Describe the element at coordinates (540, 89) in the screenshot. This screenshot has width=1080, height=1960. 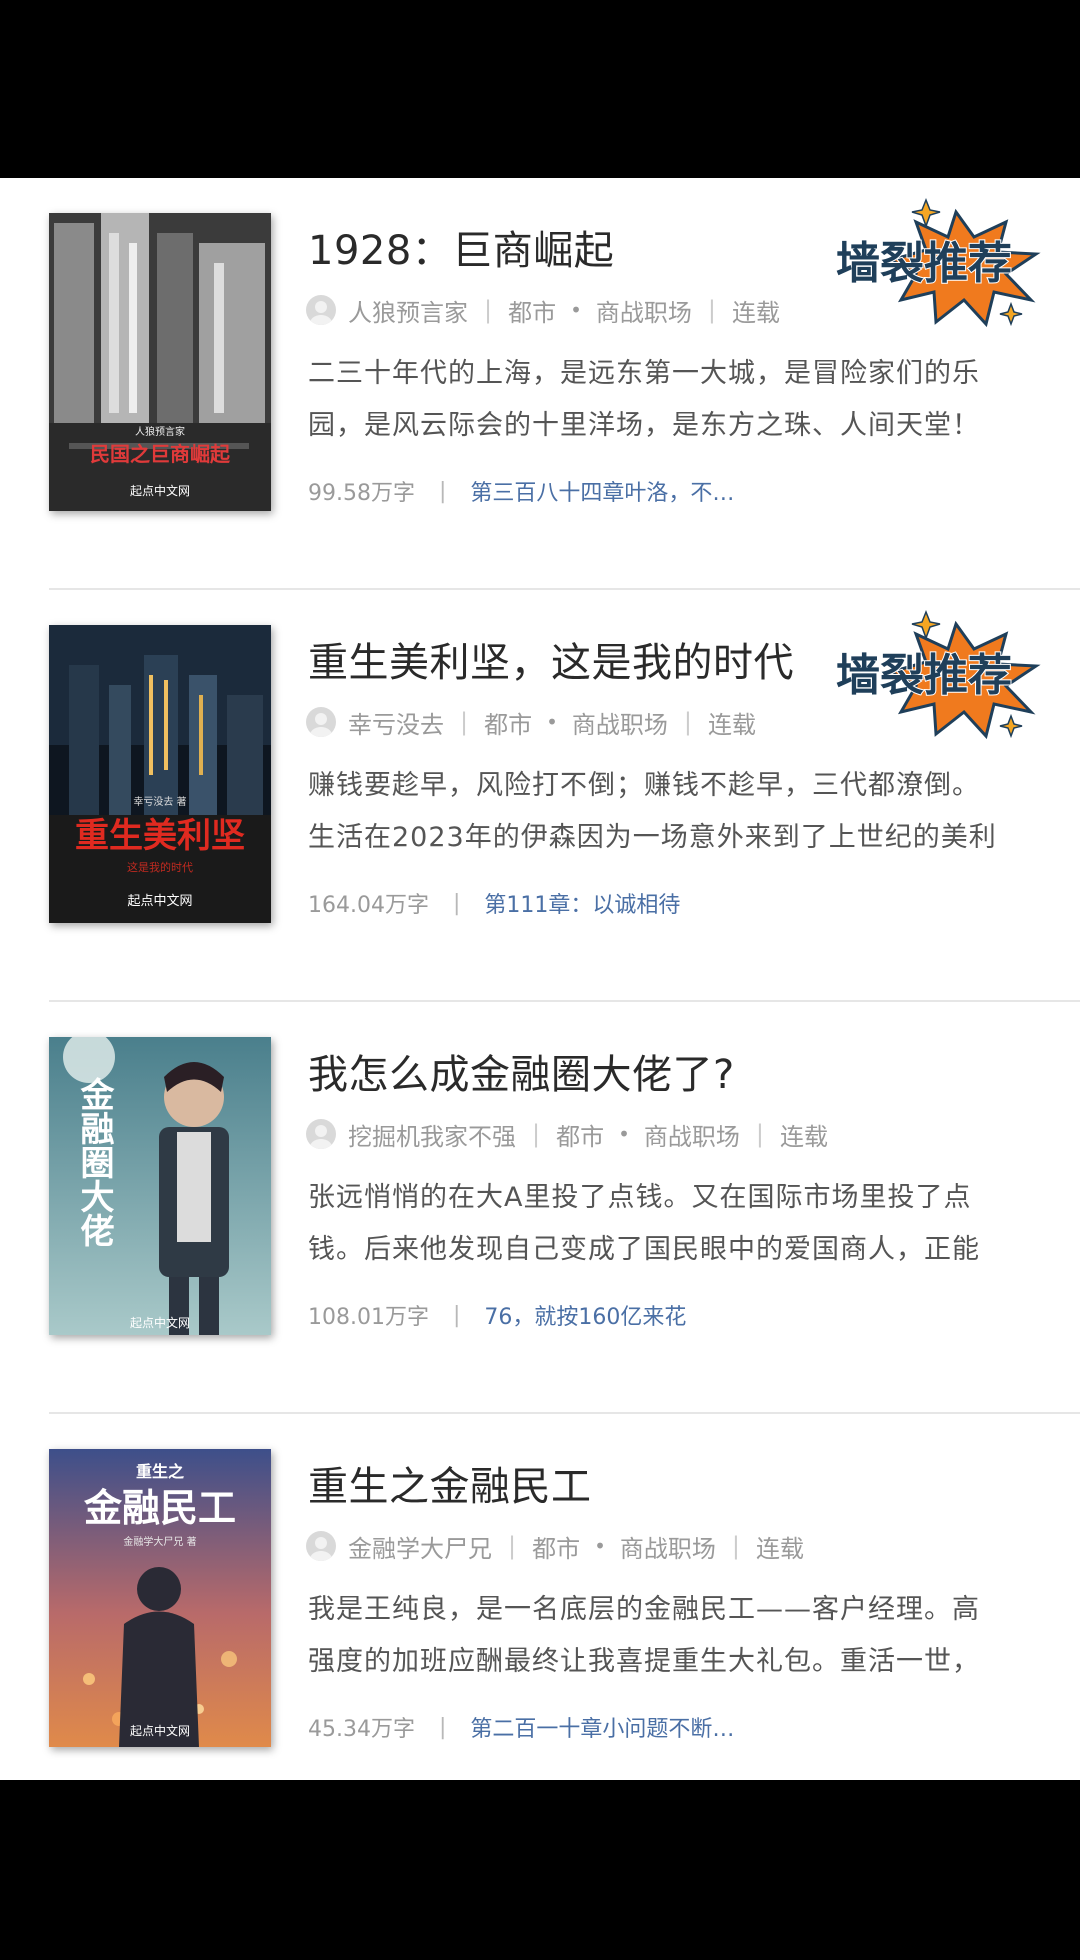
I see `status-bar-area` at that location.